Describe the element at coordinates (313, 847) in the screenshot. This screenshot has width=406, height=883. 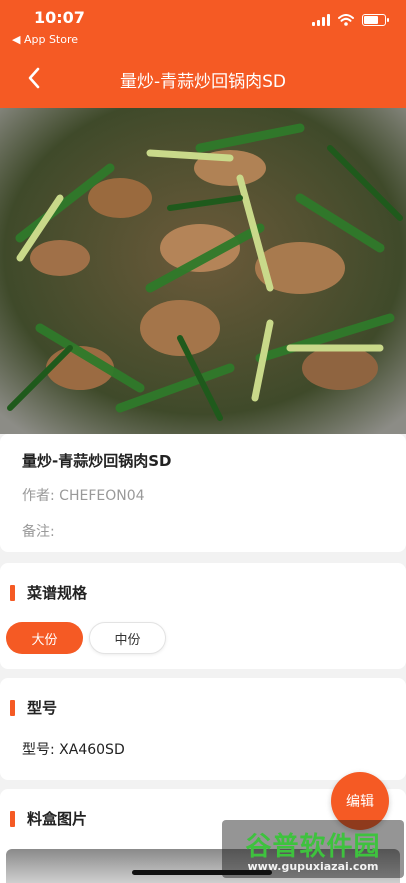
I see `watermark-title: 谷普软件园` at that location.